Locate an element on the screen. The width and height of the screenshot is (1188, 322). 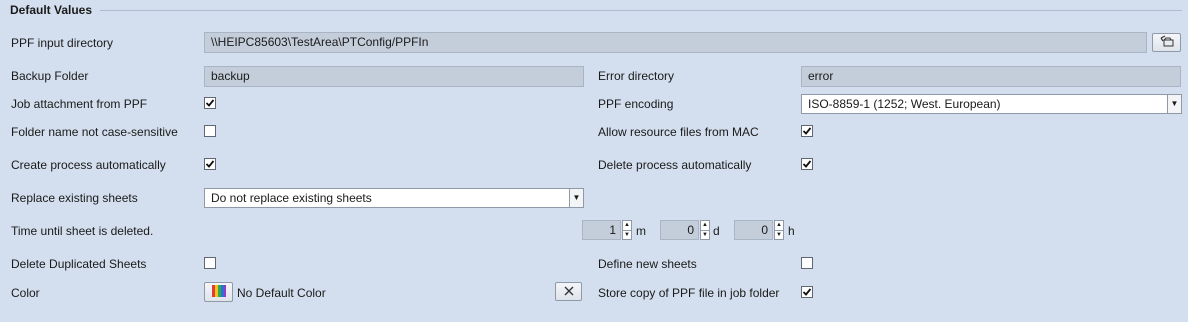
backup-folder-field: backup is located at coordinates (394, 76).